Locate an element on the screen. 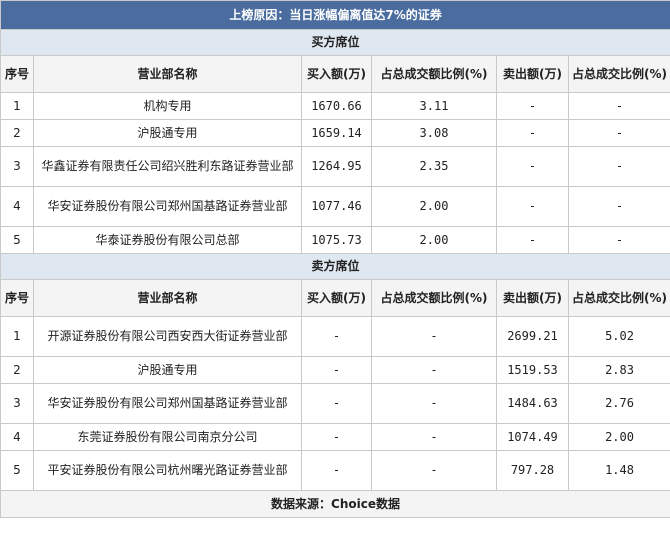 Image resolution: width=670 pixels, height=547 pixels. buy-amount-cell: 1075.73 is located at coordinates (336, 240).